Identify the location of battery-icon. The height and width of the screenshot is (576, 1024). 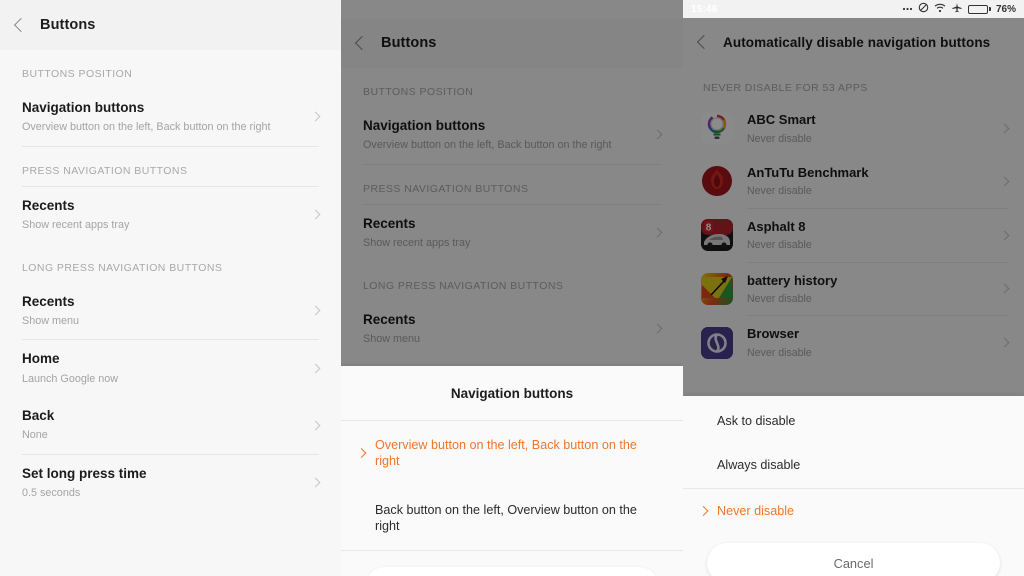
(979, 9).